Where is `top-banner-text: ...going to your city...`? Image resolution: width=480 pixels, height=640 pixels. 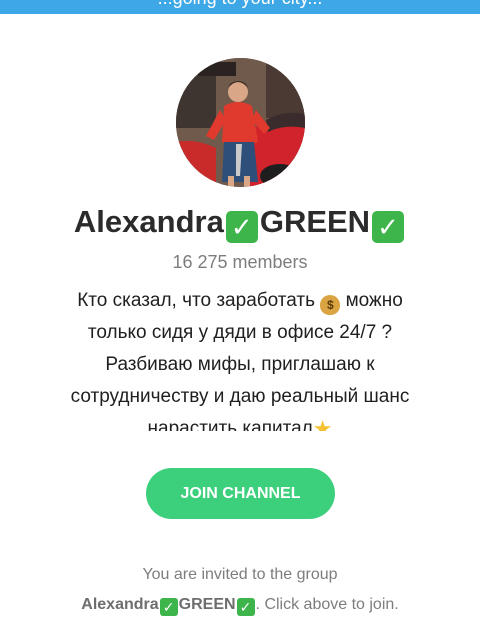
top-banner-text: ...going to your city... is located at coordinates (240, 4).